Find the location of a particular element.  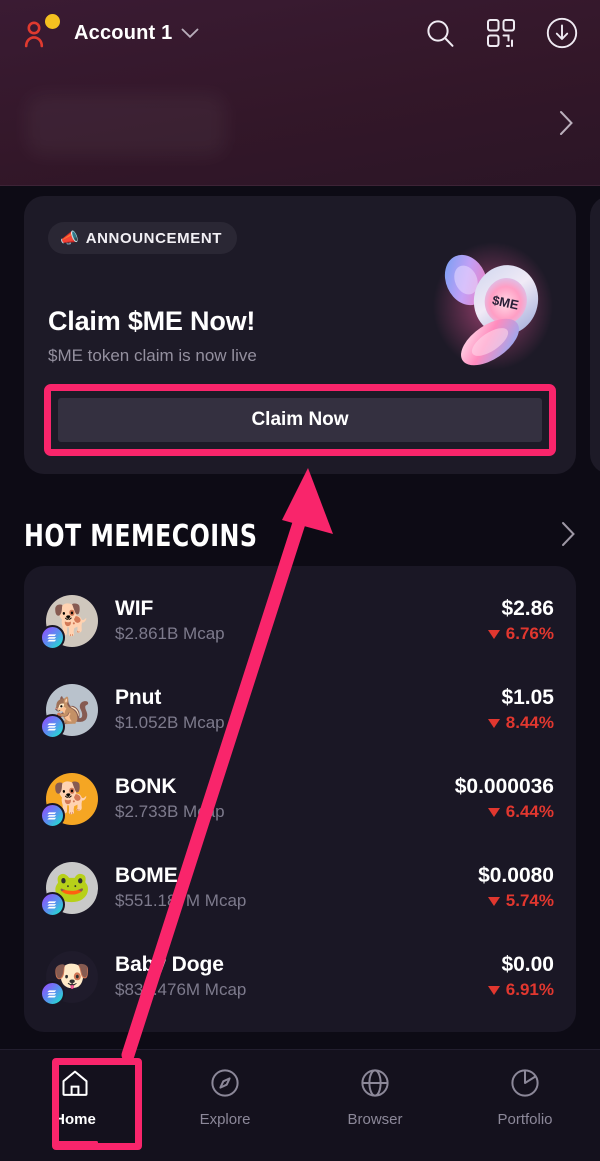

announcement-card-next is located at coordinates (595, 335).